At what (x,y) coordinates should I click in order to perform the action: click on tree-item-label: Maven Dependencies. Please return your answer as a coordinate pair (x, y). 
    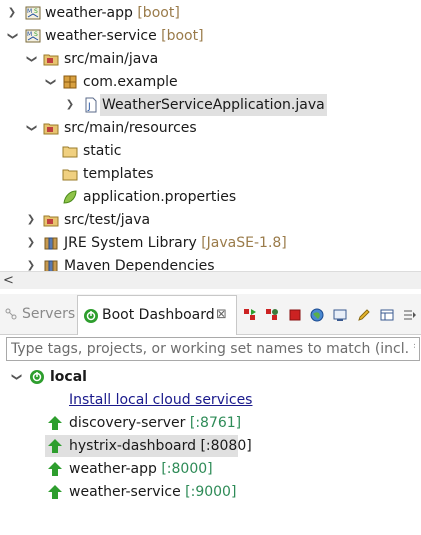
    Looking at the image, I should click on (139, 264).